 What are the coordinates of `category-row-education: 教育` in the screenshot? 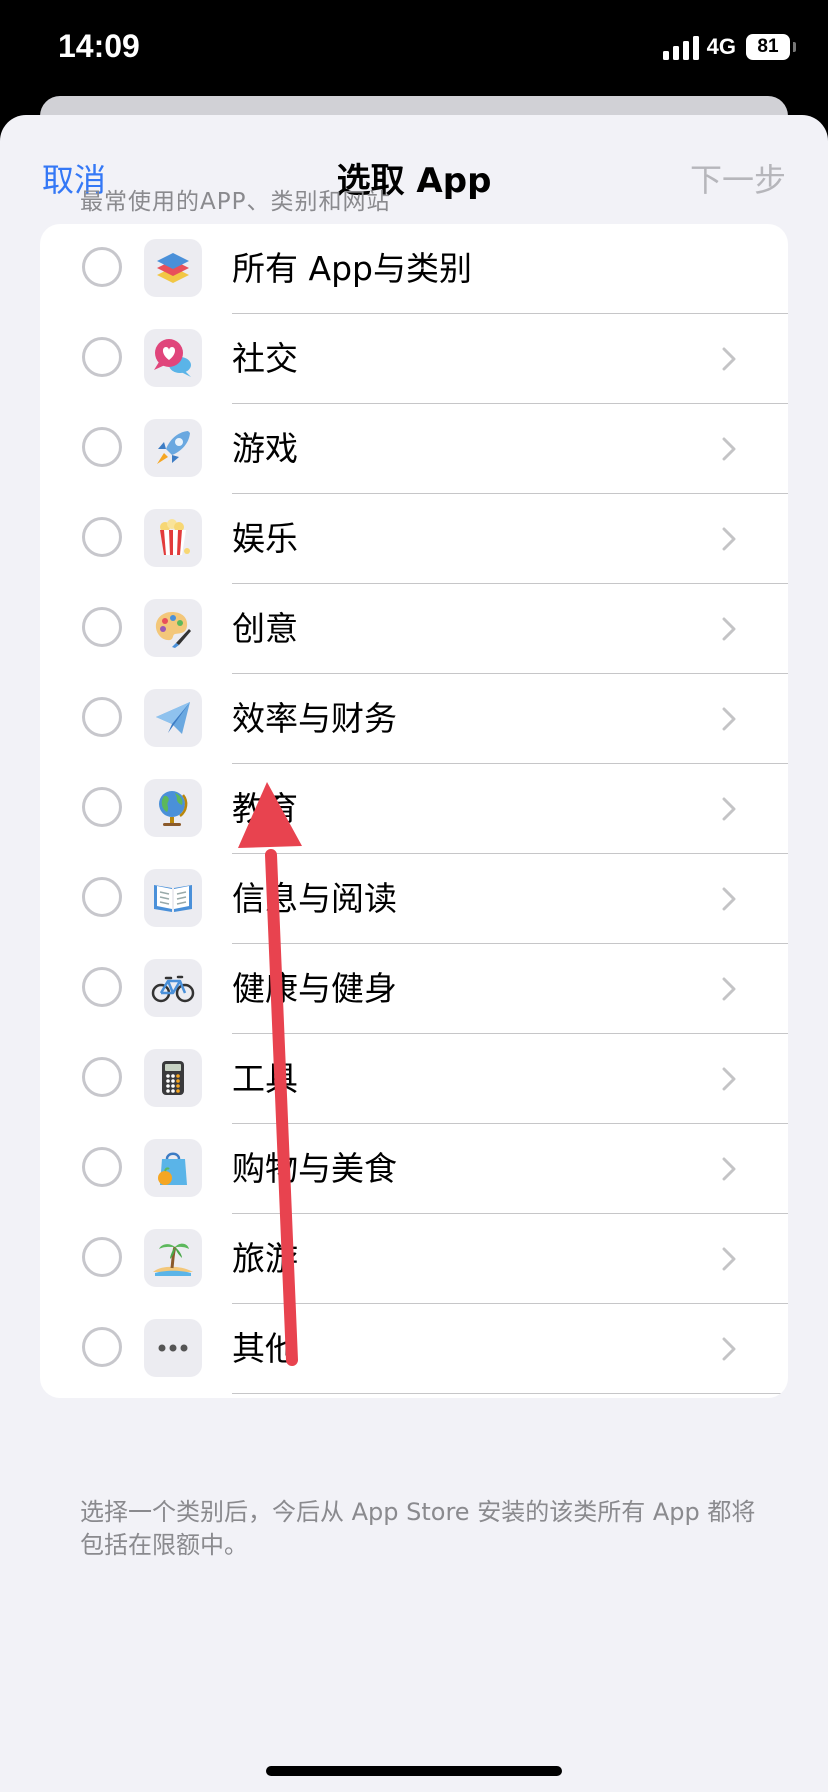 It's located at (414, 809).